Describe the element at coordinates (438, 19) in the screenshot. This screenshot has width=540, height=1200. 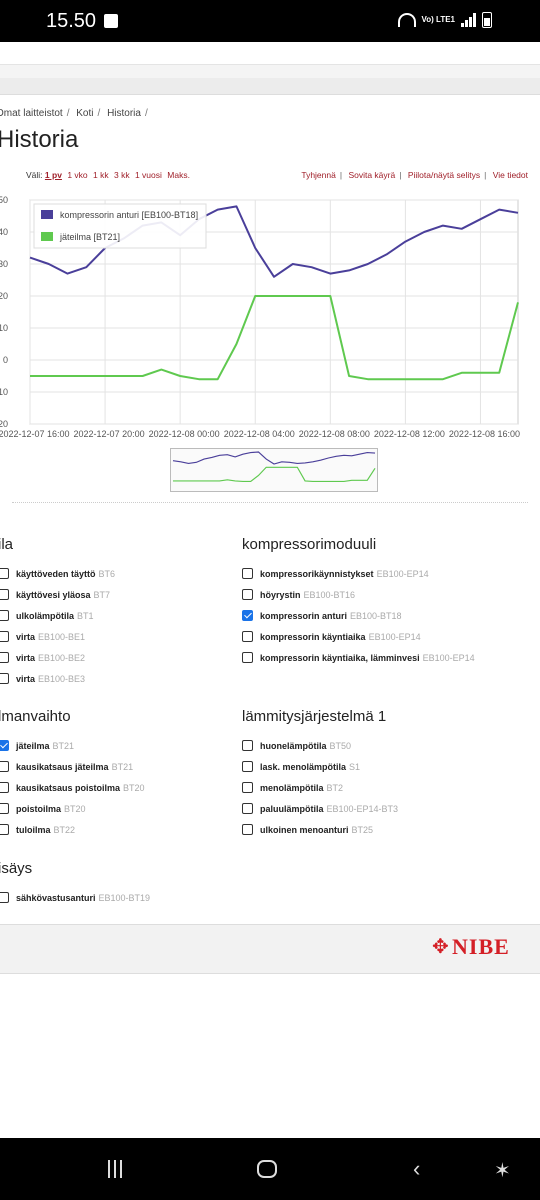
I see `network-type: Vo) LTE1` at that location.